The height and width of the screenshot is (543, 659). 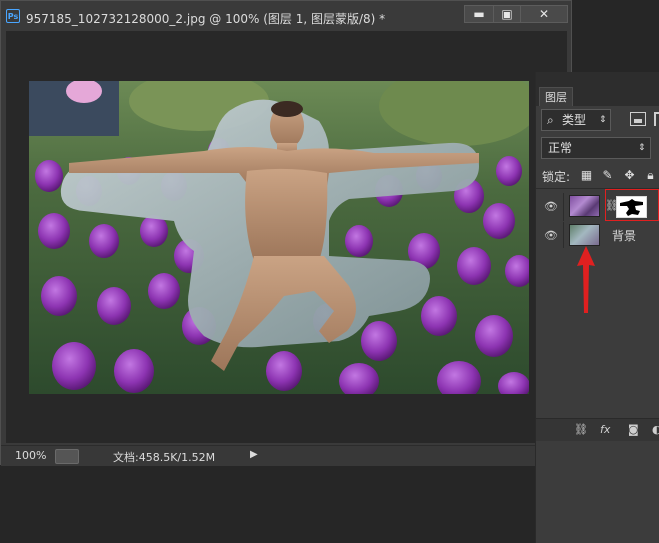 What do you see at coordinates (544, 14) in the screenshot?
I see `close-button: ✕` at bounding box center [544, 14].